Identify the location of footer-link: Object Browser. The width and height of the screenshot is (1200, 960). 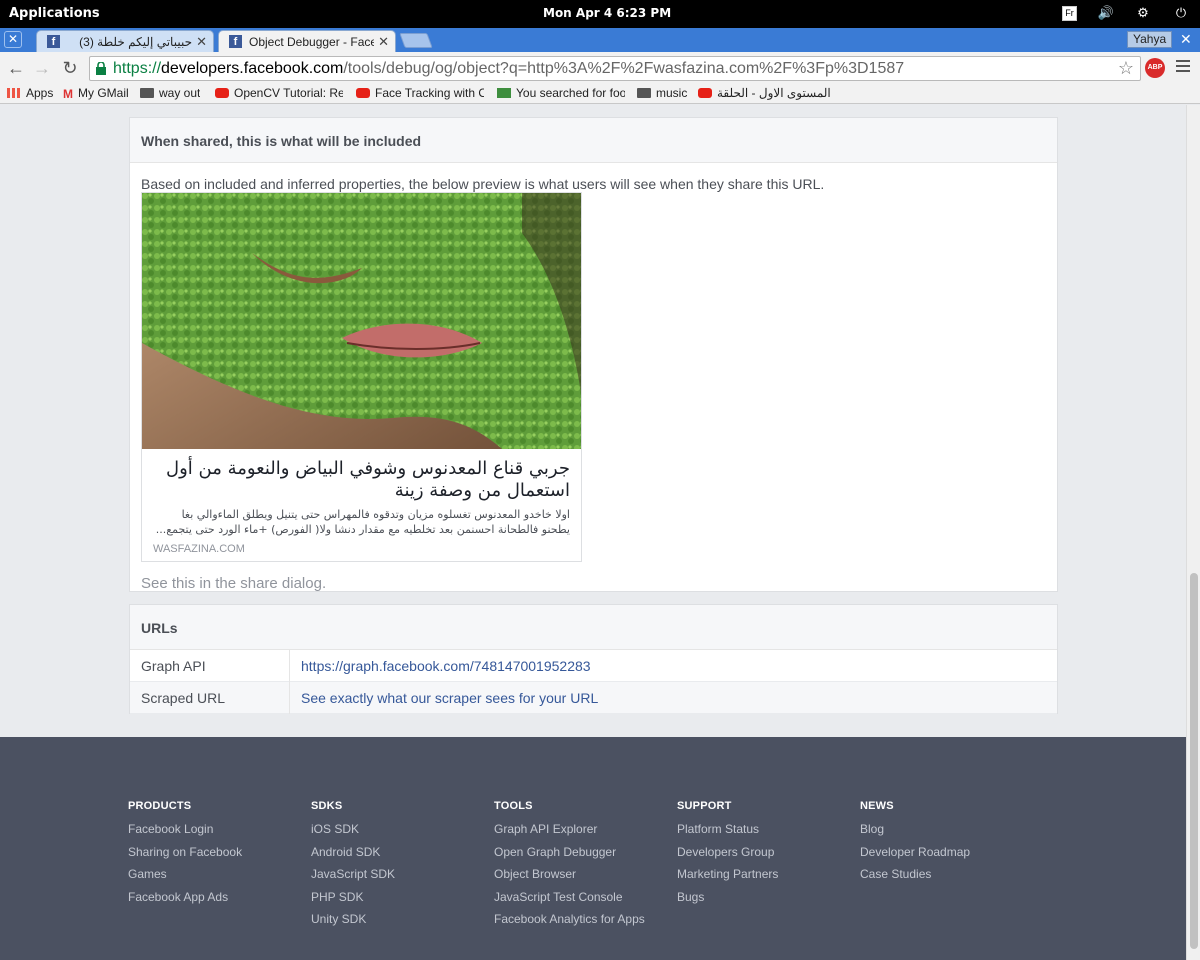
(569, 878).